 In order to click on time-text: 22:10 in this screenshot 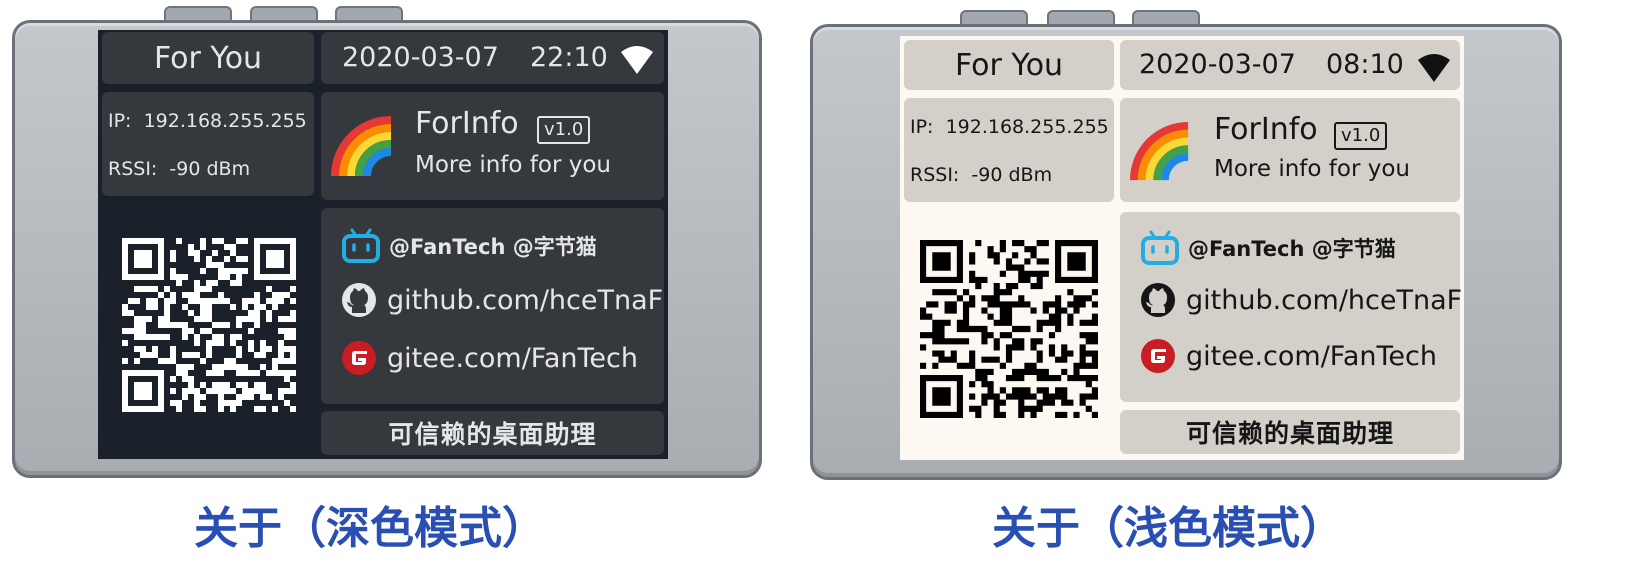, I will do `click(569, 57)`.